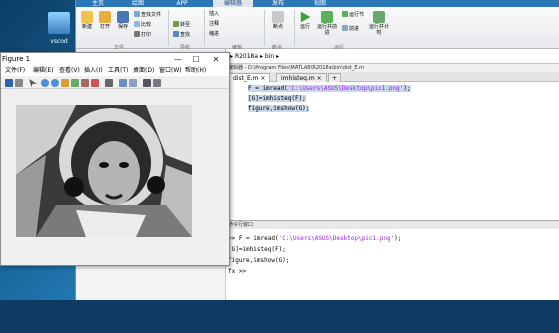 The image size is (559, 333). Describe the element at coordinates (118, 71) in the screenshot. I see `menu-tools: 工具(T)` at that location.